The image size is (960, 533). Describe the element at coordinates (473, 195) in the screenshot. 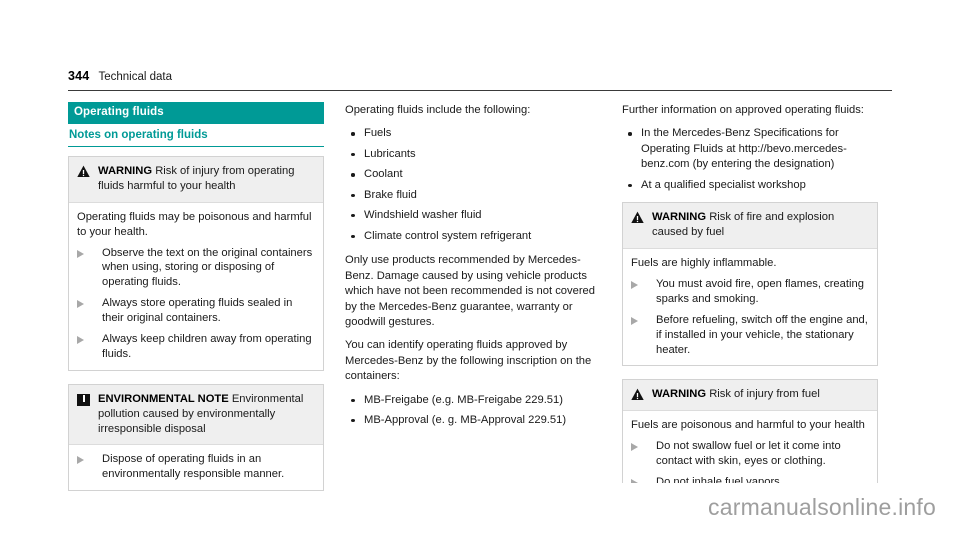

I see `list-item: Brake fluid` at that location.